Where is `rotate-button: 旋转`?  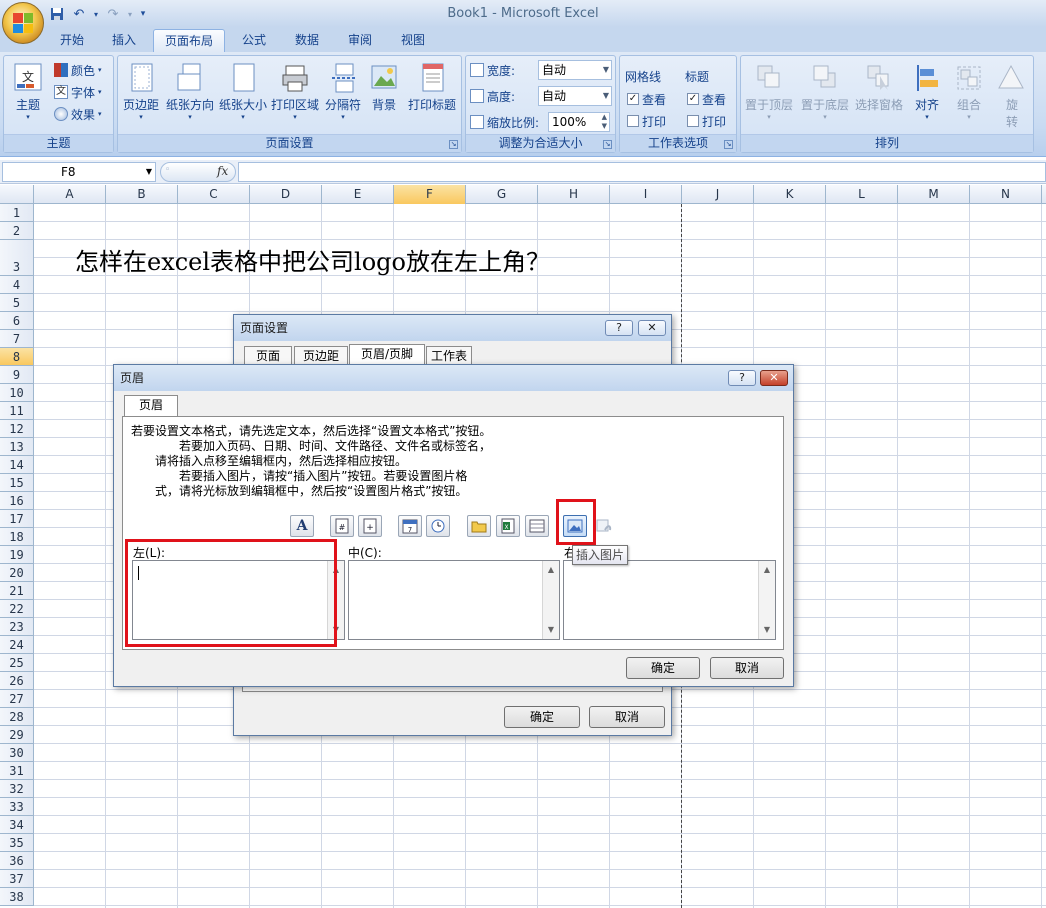
rotate-button: 旋转 is located at coordinates (1011, 96).